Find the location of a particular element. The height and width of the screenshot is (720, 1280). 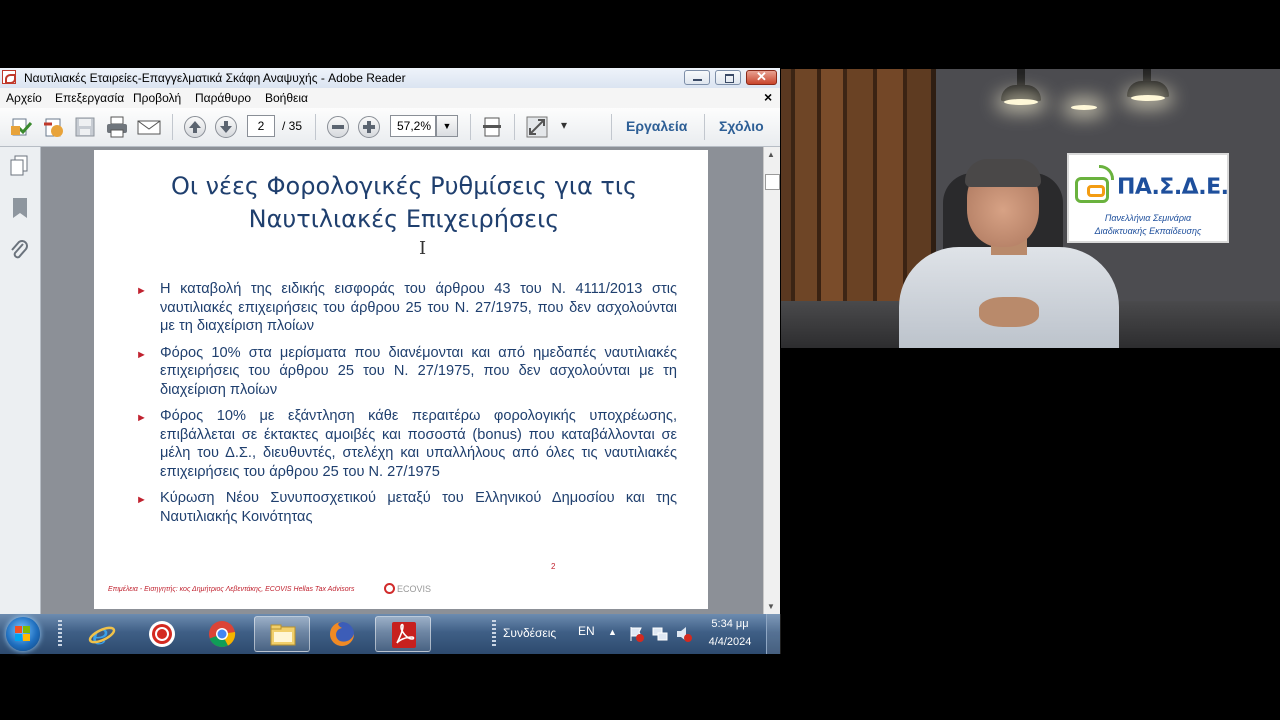

chrome-icon is located at coordinates (222, 634).